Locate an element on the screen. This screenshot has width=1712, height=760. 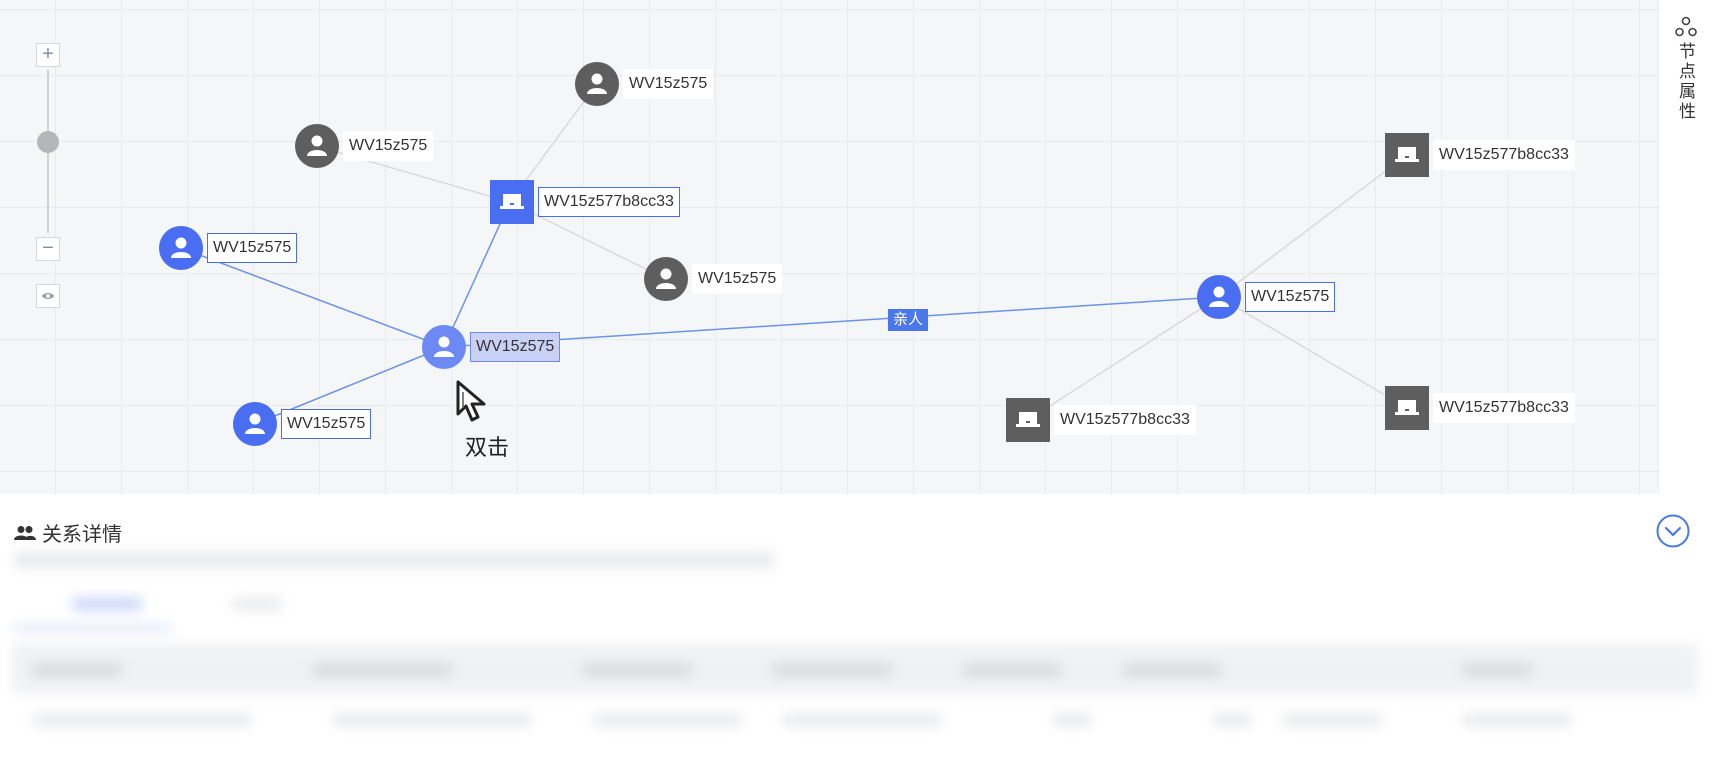
panel-header: 关系详情 is located at coordinates (68, 532).